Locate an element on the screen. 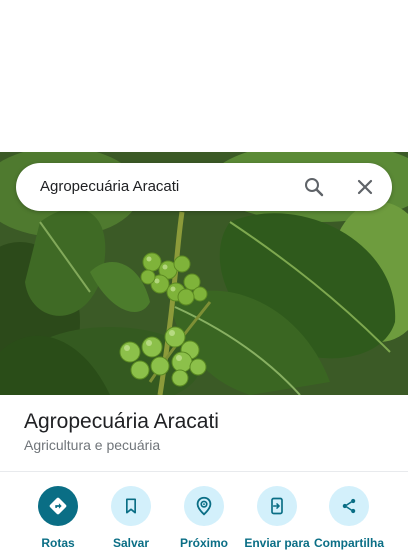 This screenshot has height=550, width=408. save-button: Salvar is located at coordinates (131, 518).